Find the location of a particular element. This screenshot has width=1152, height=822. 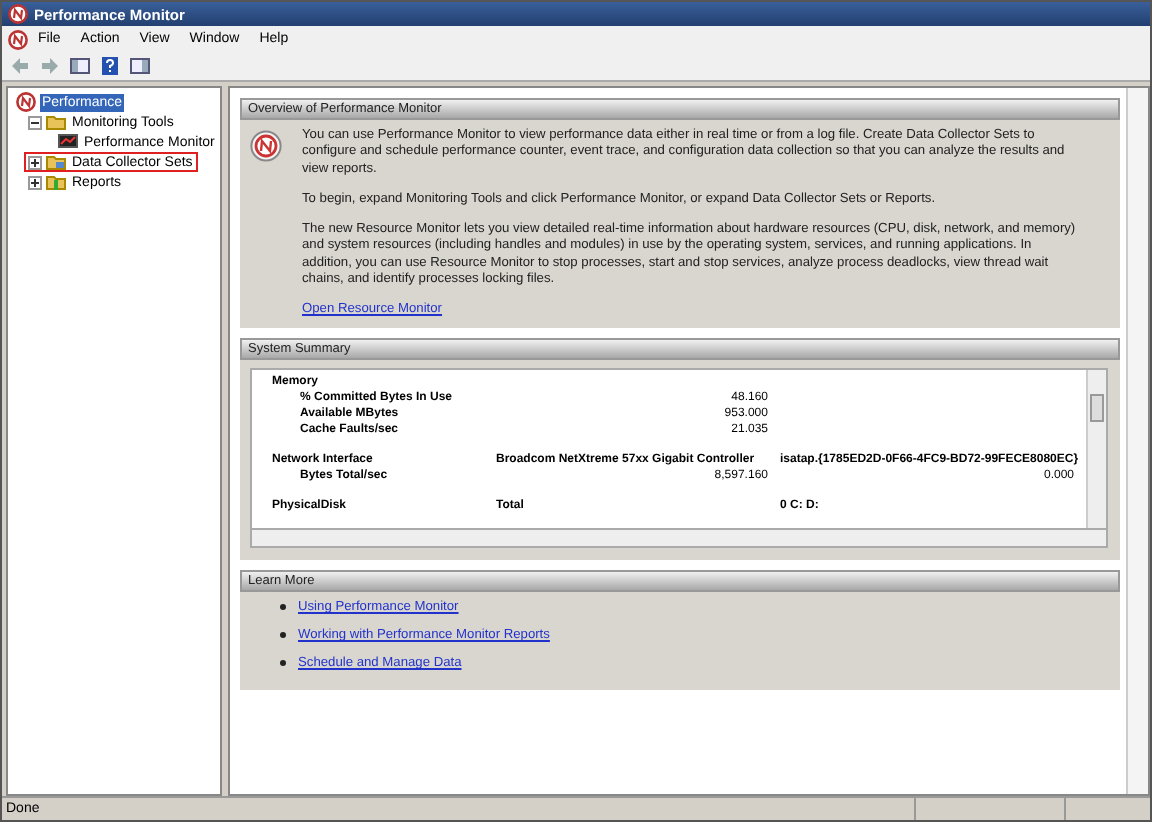

collapse-icon is located at coordinates (35, 122).